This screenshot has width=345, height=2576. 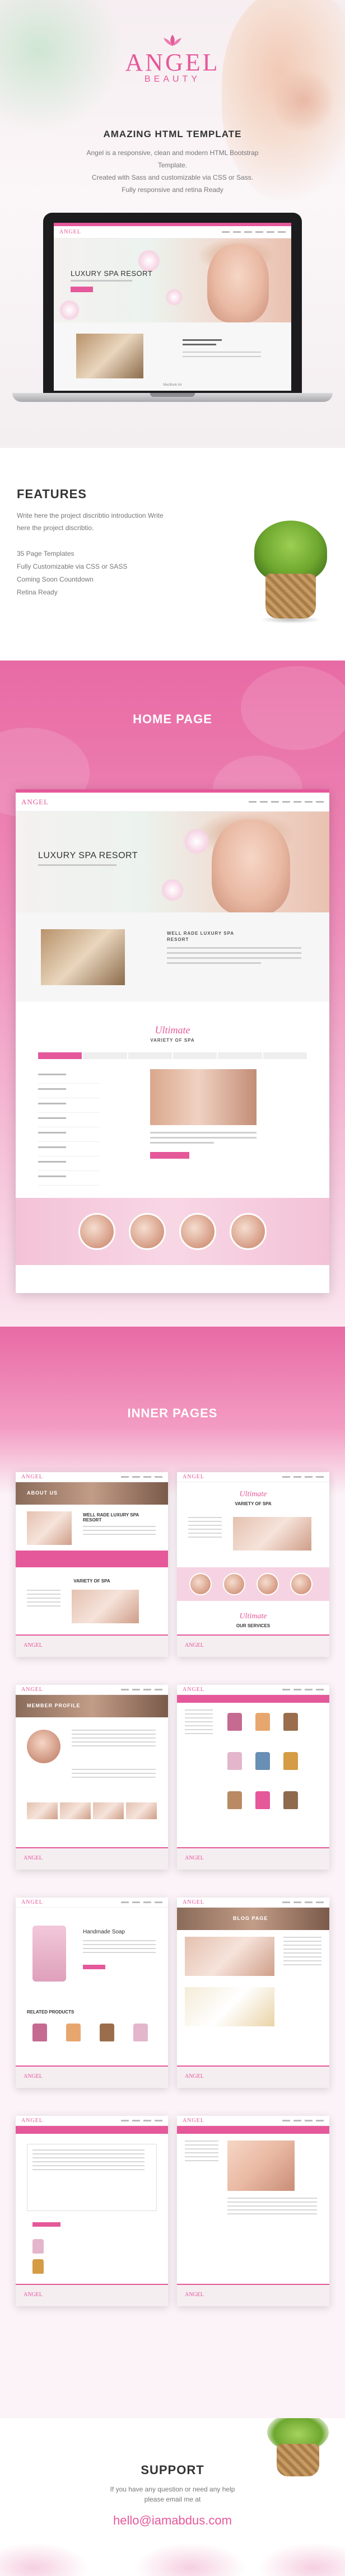 I want to click on spa-stones-image, so click(x=83, y=957).